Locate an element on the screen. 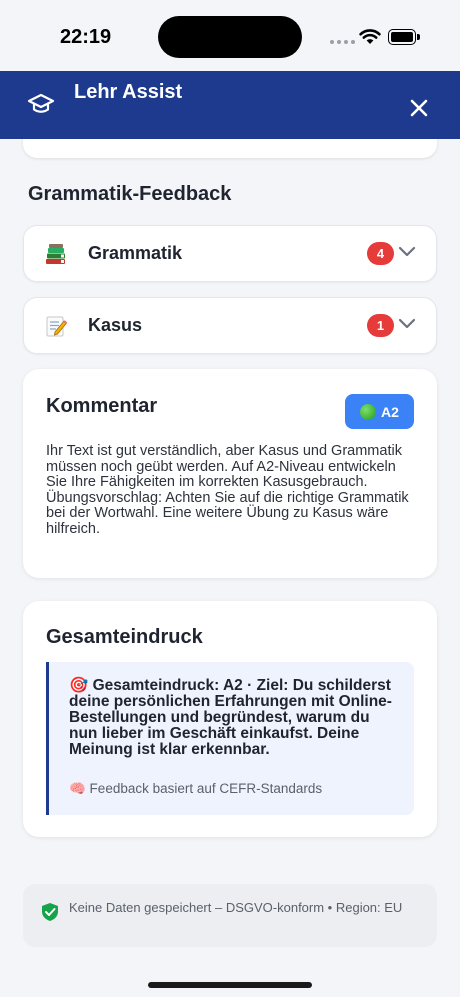  accordion-kasus: Kasus 1 is located at coordinates (230, 325).